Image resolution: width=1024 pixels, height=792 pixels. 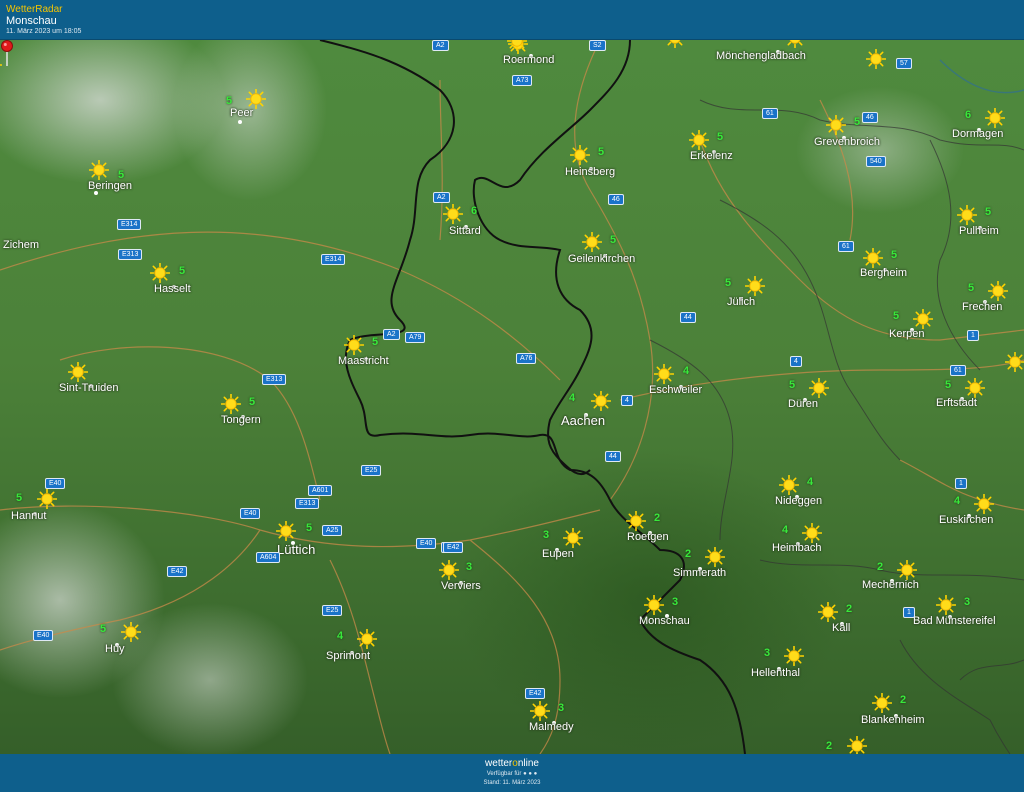 What do you see at coordinates (172, 289) in the screenshot?
I see `city-label-hasselt: Hasselt` at bounding box center [172, 289].